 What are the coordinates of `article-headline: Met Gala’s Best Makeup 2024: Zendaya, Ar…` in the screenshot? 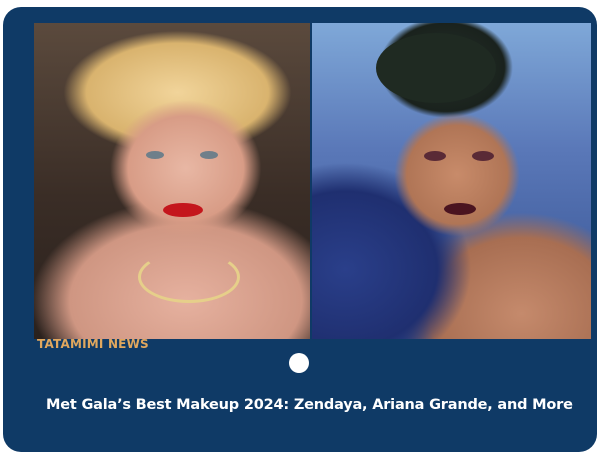 It's located at (318, 405).